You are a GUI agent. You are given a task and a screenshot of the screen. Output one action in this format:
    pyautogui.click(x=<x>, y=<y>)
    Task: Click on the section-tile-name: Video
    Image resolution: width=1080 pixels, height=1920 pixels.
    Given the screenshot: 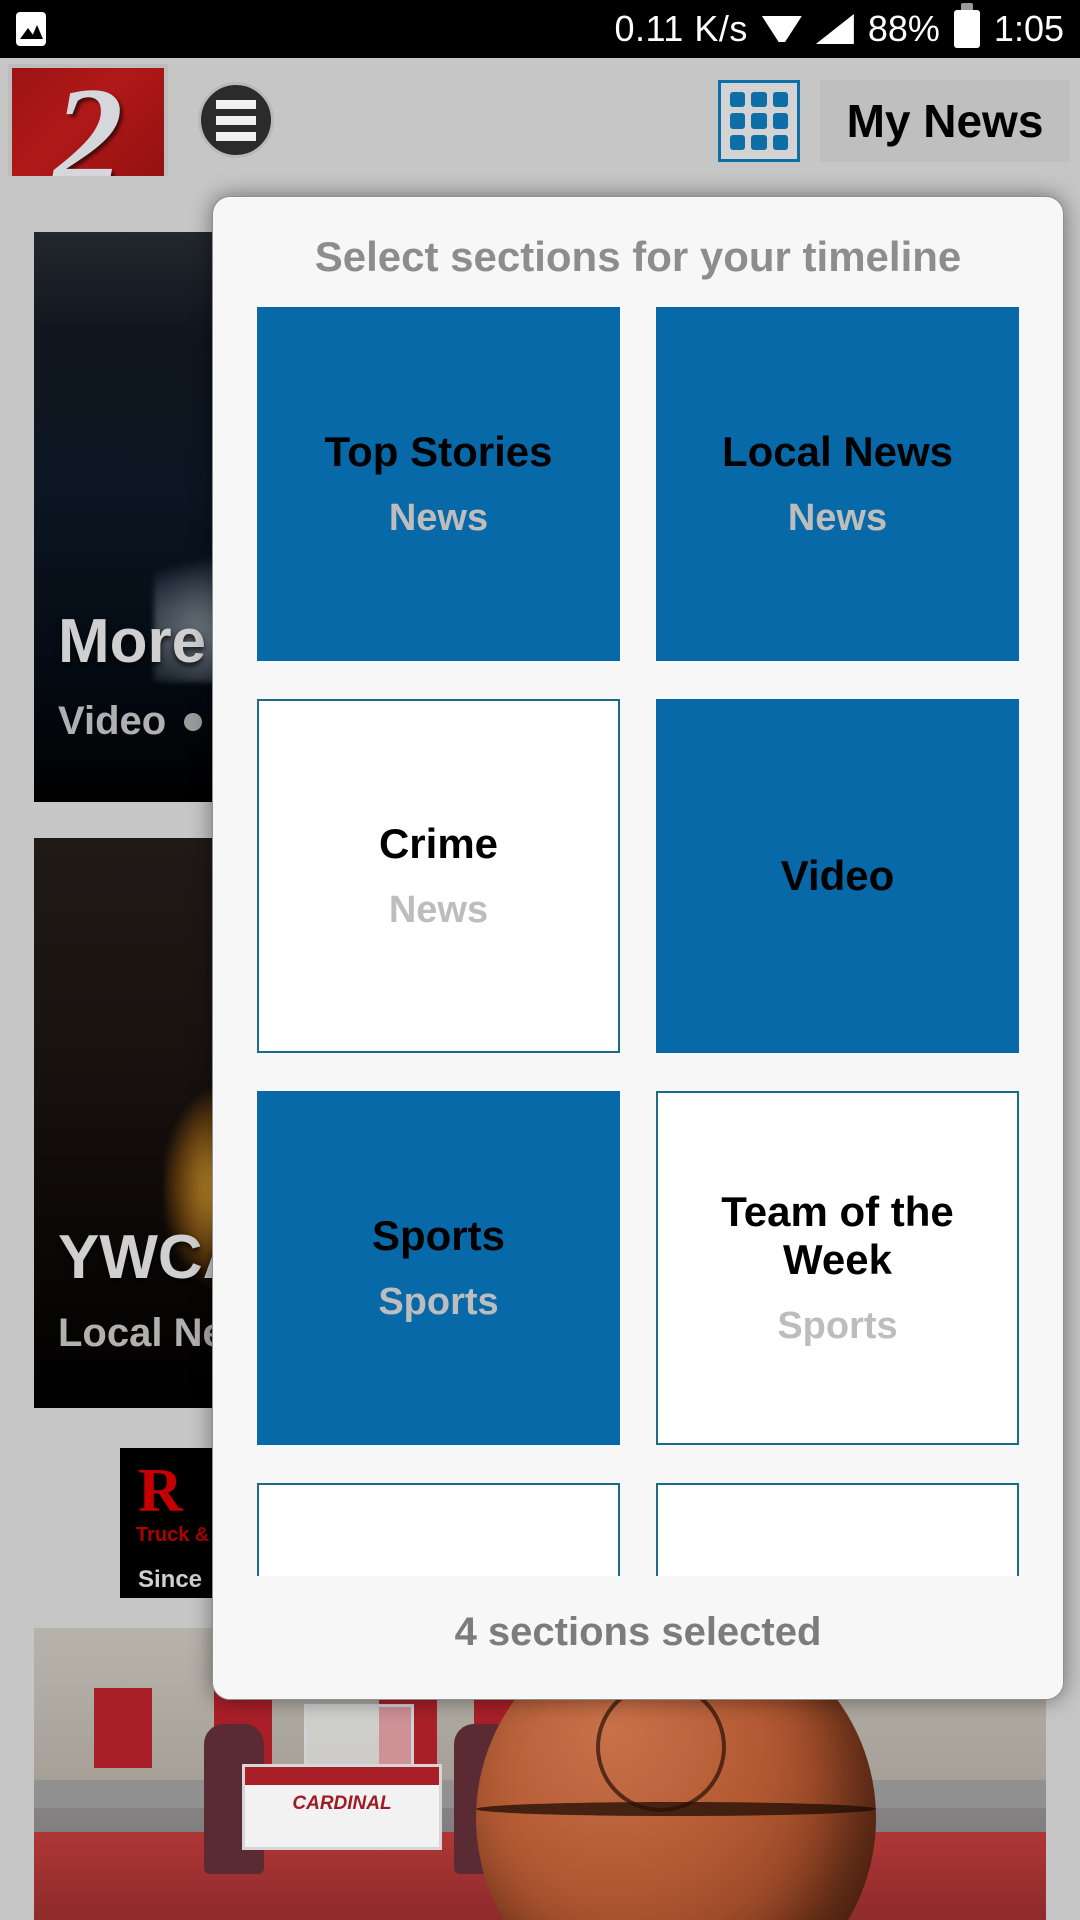 What is the action you would take?
    pyautogui.click(x=837, y=876)
    